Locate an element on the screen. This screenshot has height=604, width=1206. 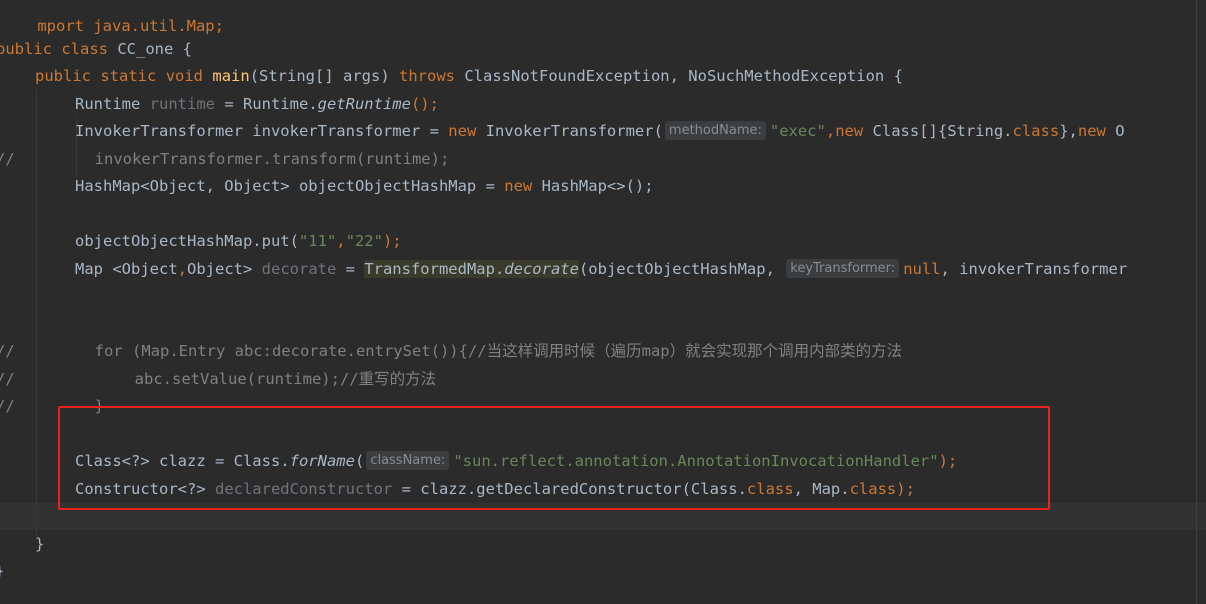
params: (String[] args) is located at coordinates (324, 76).